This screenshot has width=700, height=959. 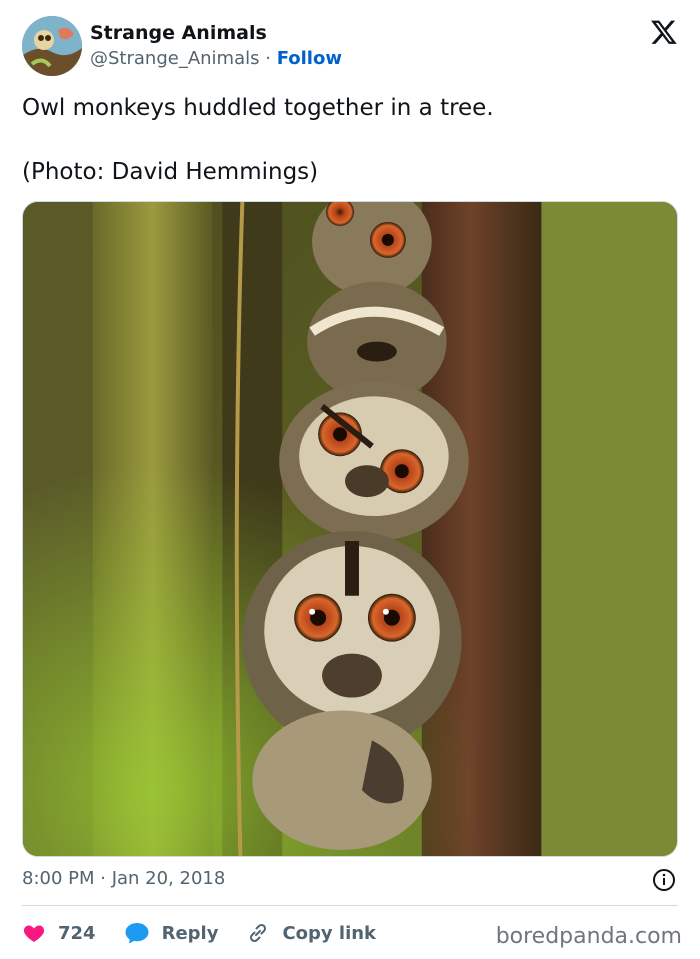 What do you see at coordinates (190, 933) in the screenshot?
I see `reply-label: Reply` at bounding box center [190, 933].